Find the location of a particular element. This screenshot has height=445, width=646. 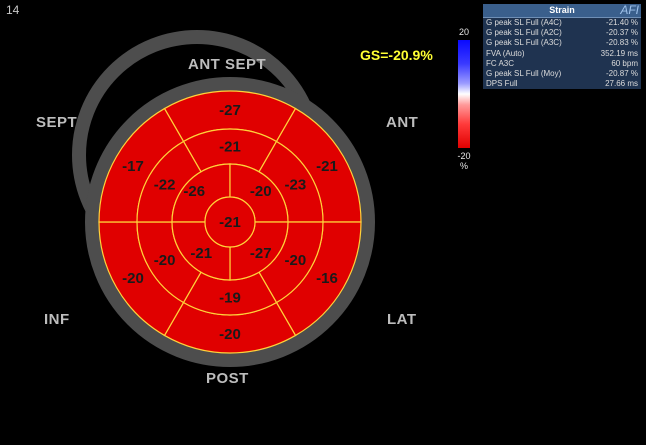

panel-row-value: 27.66 ms is located at coordinates (621, 84).